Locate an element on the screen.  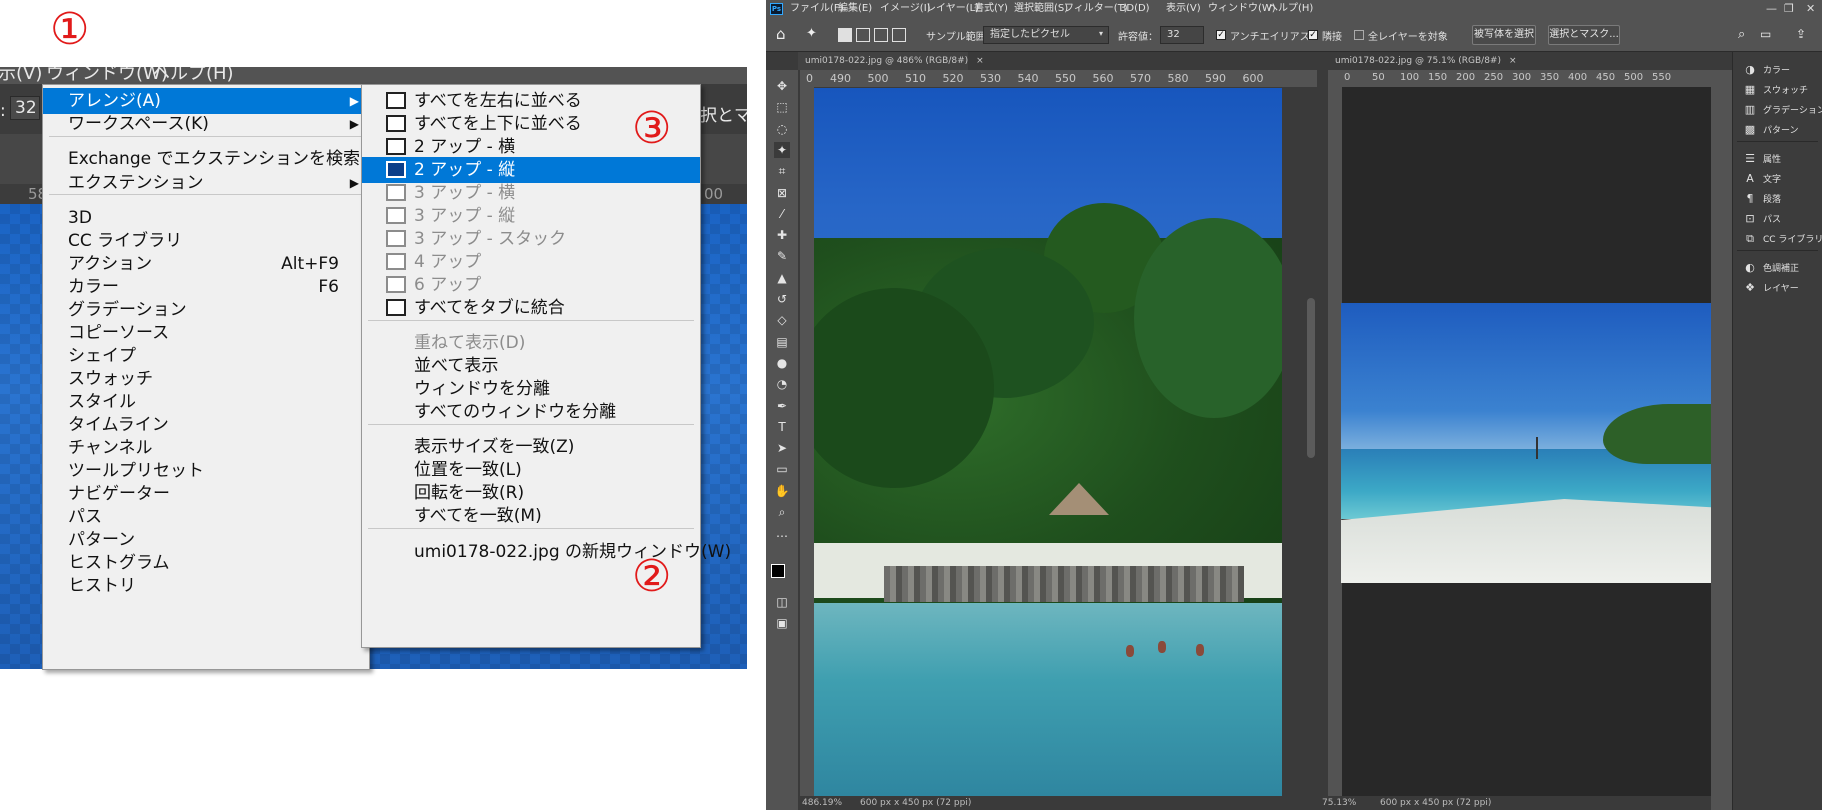
stamp-icon: ▲ is located at coordinates (782, 278).